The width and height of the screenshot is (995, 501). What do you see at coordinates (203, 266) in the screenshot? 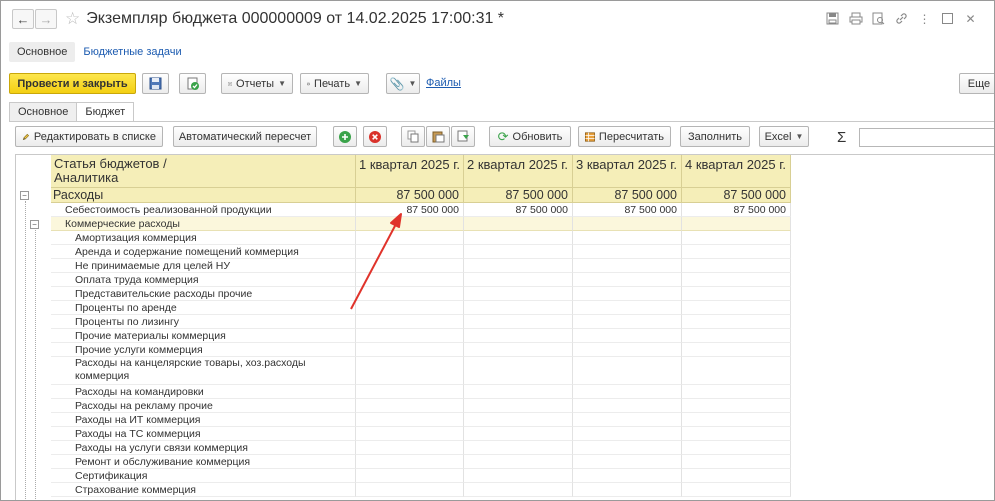
I see `budget-item-cell: Не принимаемые для целей НУ` at bounding box center [203, 266].